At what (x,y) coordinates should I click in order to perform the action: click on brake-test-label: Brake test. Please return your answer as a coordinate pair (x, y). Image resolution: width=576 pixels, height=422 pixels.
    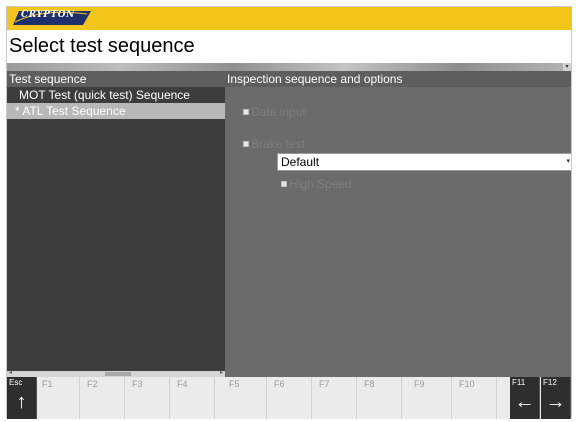
    Looking at the image, I should click on (278, 144).